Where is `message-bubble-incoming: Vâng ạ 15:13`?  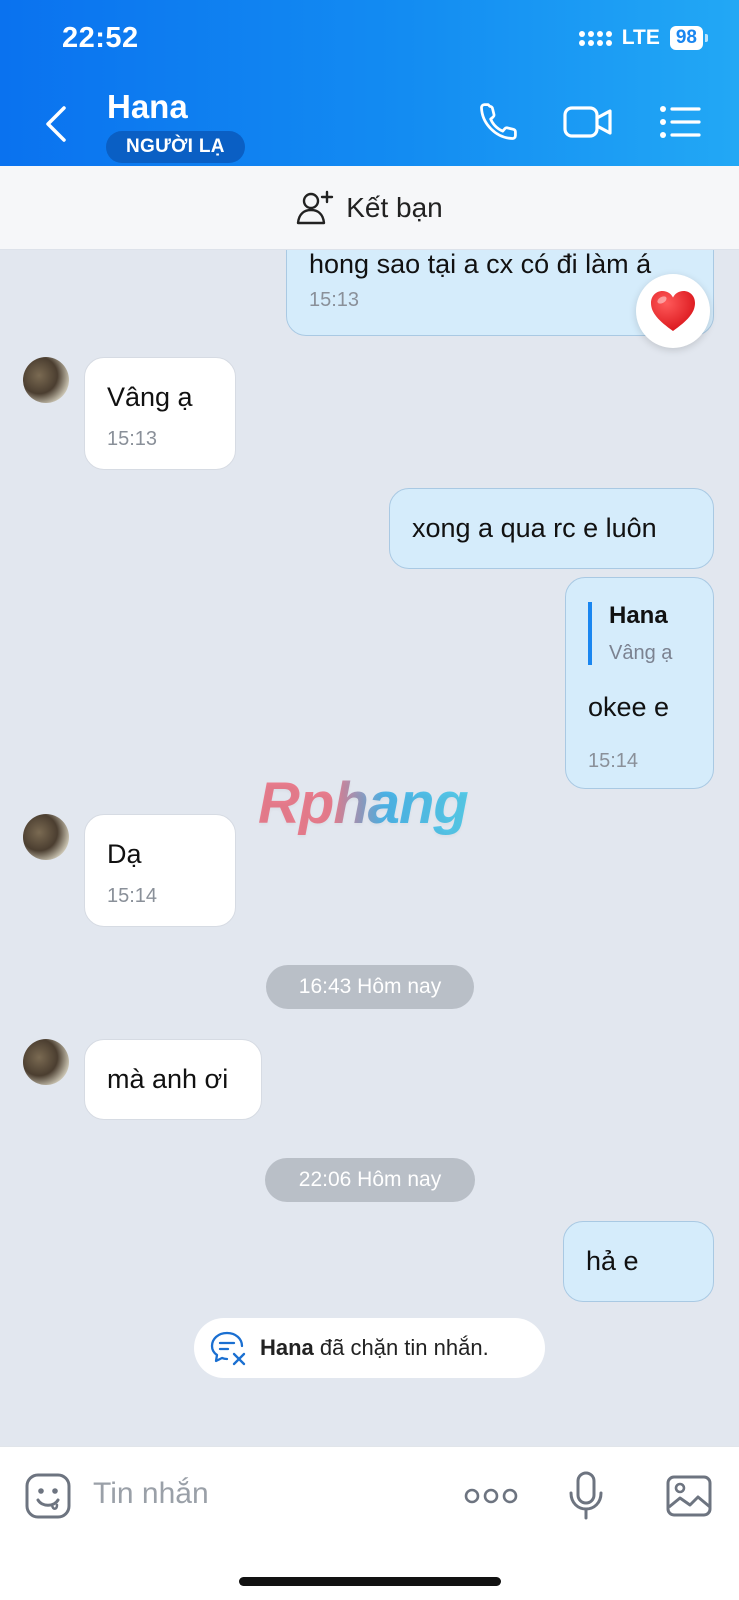 message-bubble-incoming: Vâng ạ 15:13 is located at coordinates (160, 413).